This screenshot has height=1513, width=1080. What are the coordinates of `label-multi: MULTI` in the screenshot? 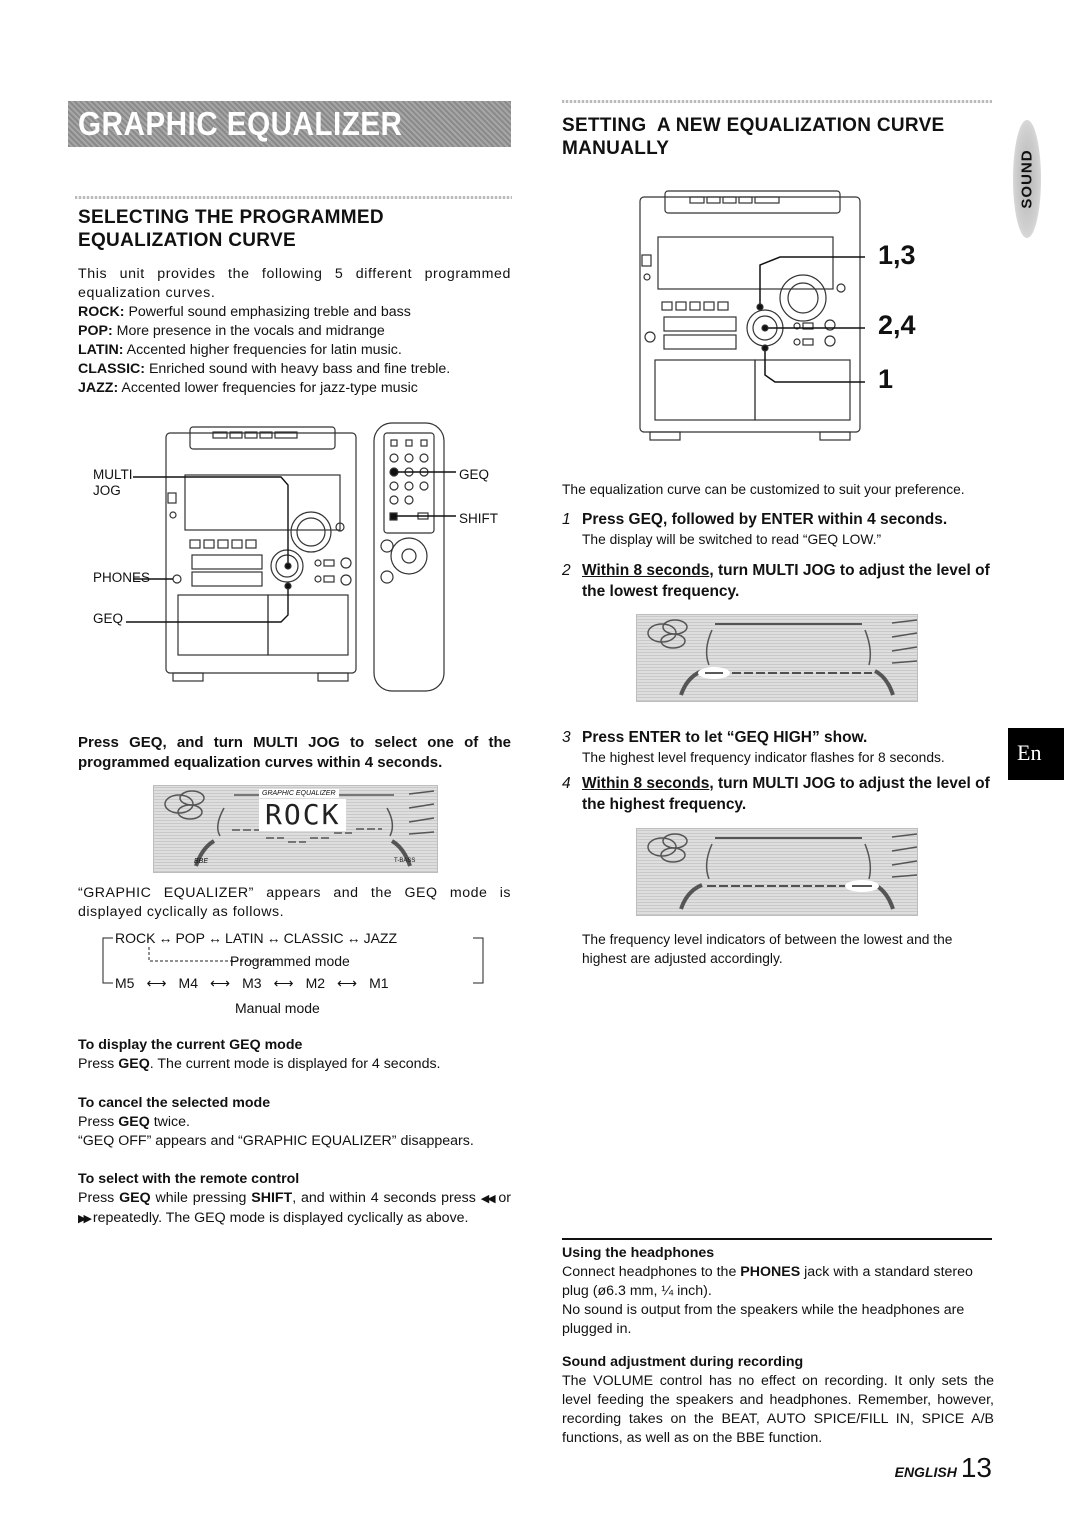 It's located at (113, 474).